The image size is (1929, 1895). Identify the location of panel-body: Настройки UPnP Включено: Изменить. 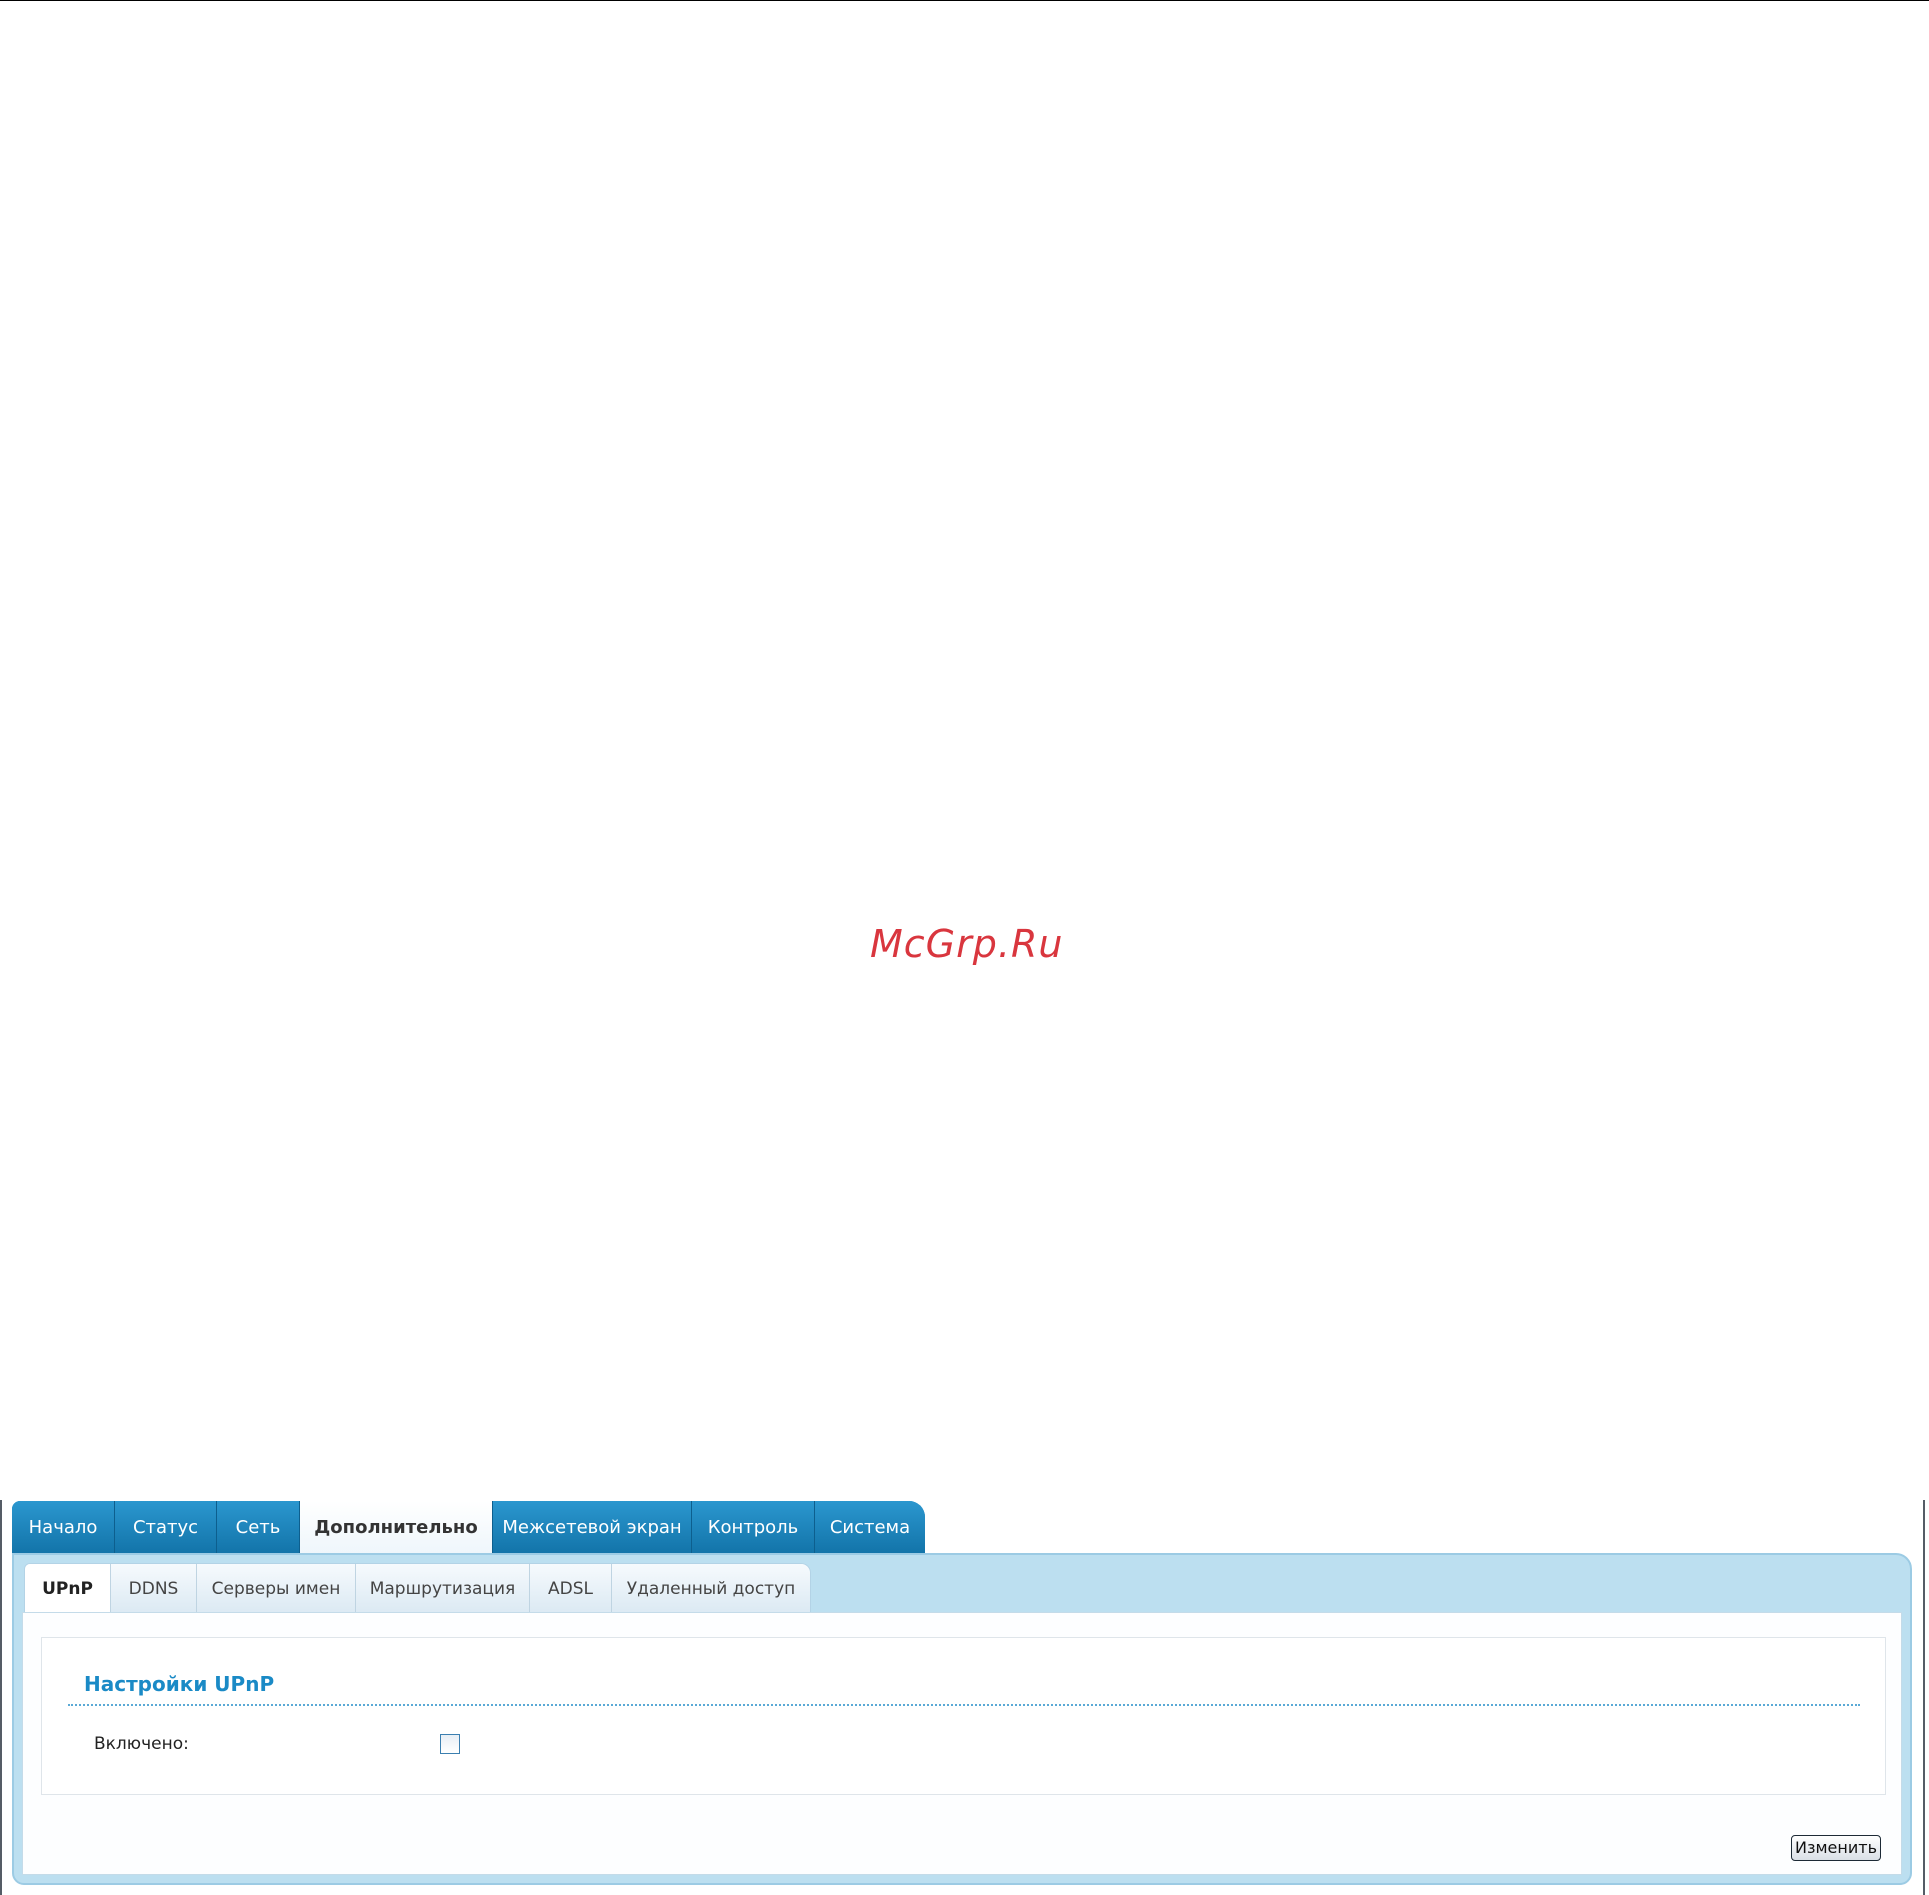
(962, 1743).